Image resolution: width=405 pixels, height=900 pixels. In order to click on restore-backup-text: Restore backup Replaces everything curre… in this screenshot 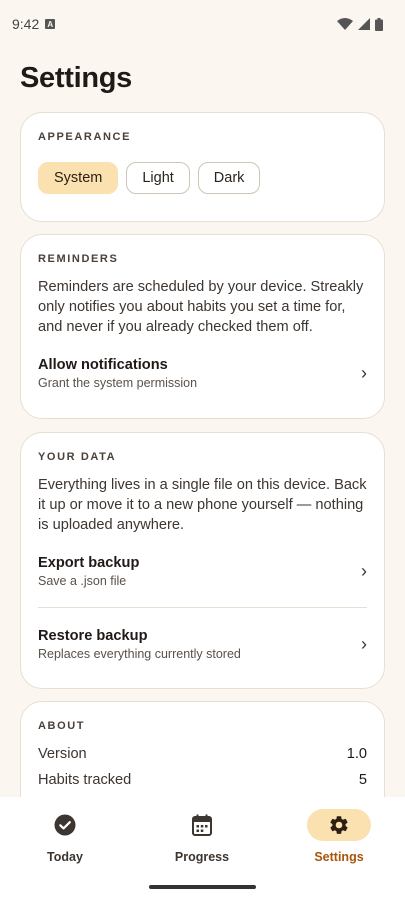, I will do `click(139, 644)`.